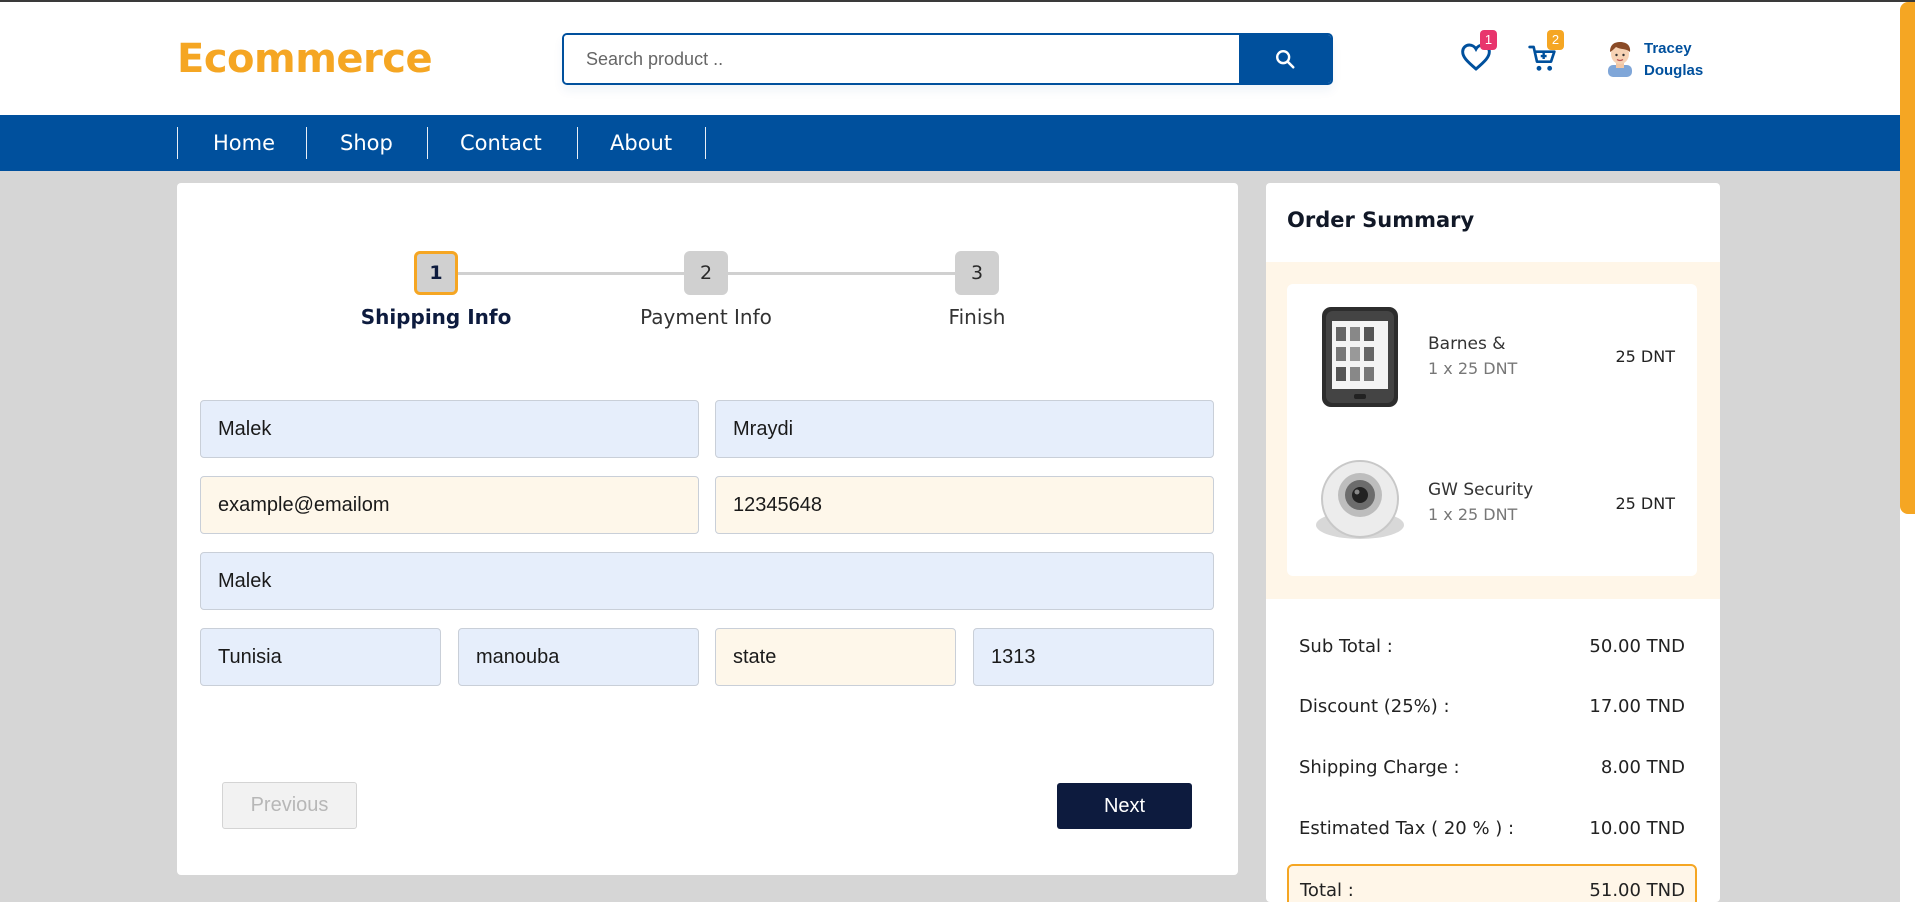  Describe the element at coordinates (1379, 767) in the screenshot. I see `shipping-charge-label: Shipping Charge :` at that location.